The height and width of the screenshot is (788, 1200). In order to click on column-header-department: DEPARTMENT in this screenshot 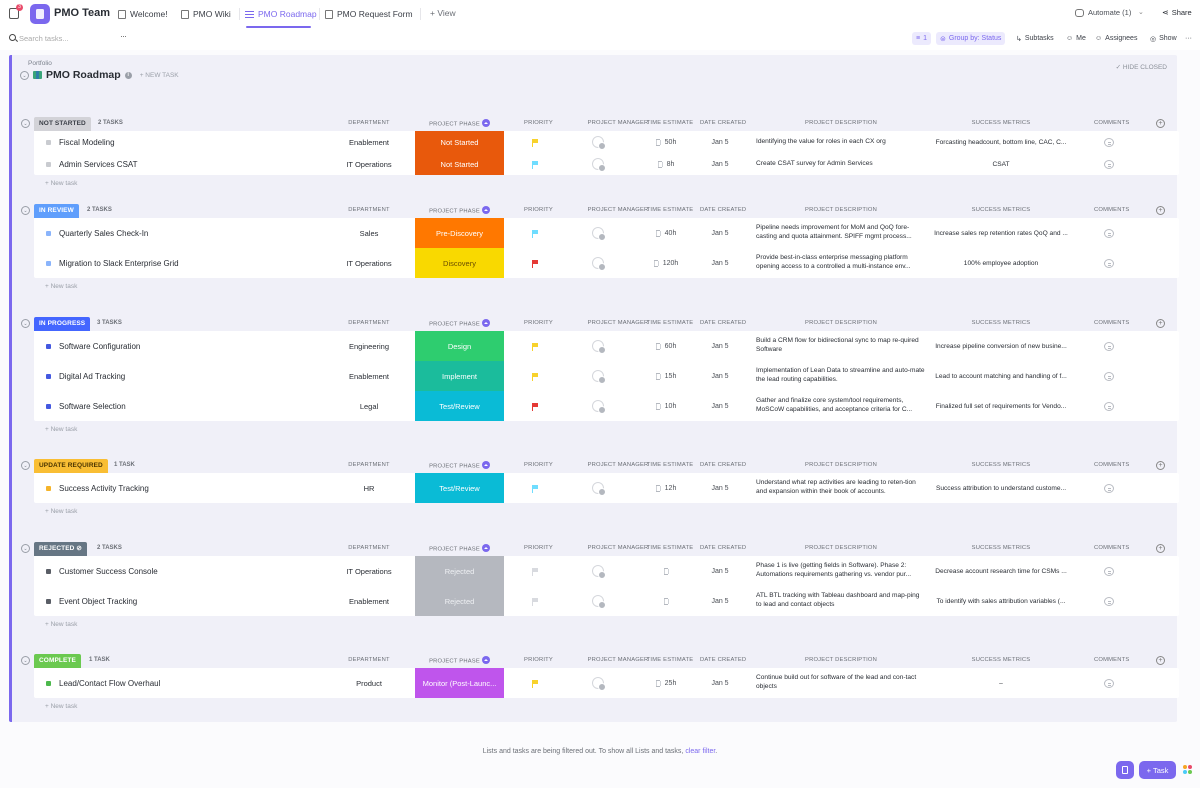, I will do `click(369, 465)`.